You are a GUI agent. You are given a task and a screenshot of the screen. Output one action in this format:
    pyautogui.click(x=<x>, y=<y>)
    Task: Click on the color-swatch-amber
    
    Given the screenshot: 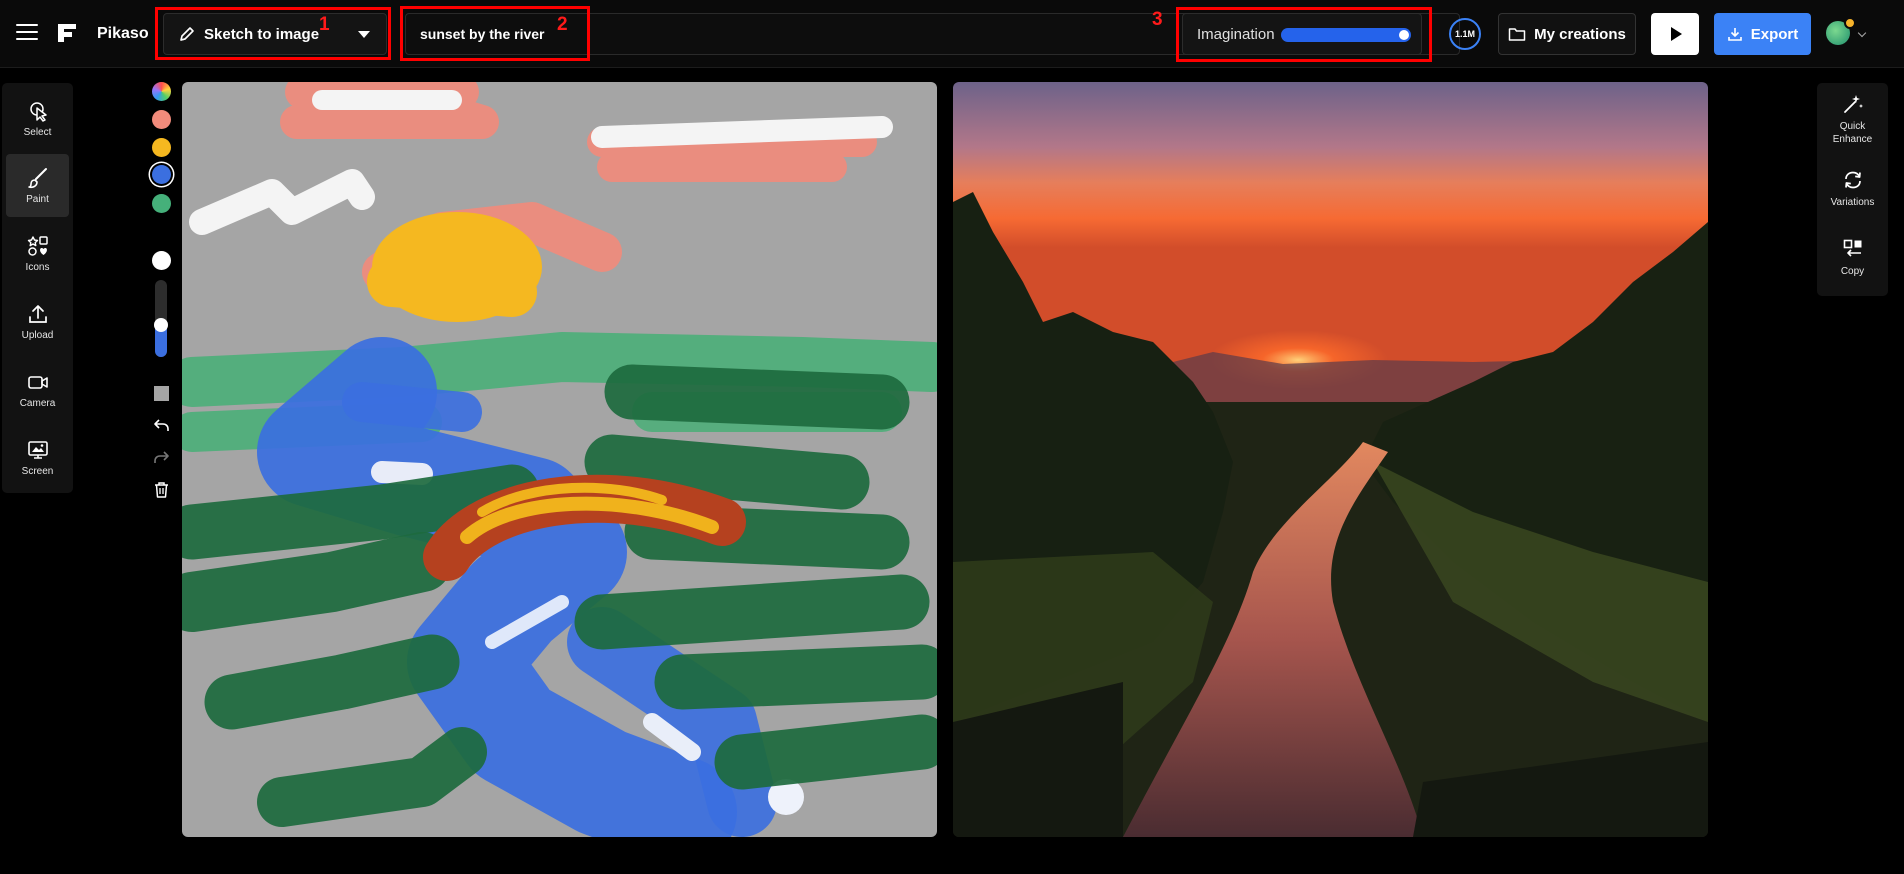 What is the action you would take?
    pyautogui.click(x=161, y=147)
    